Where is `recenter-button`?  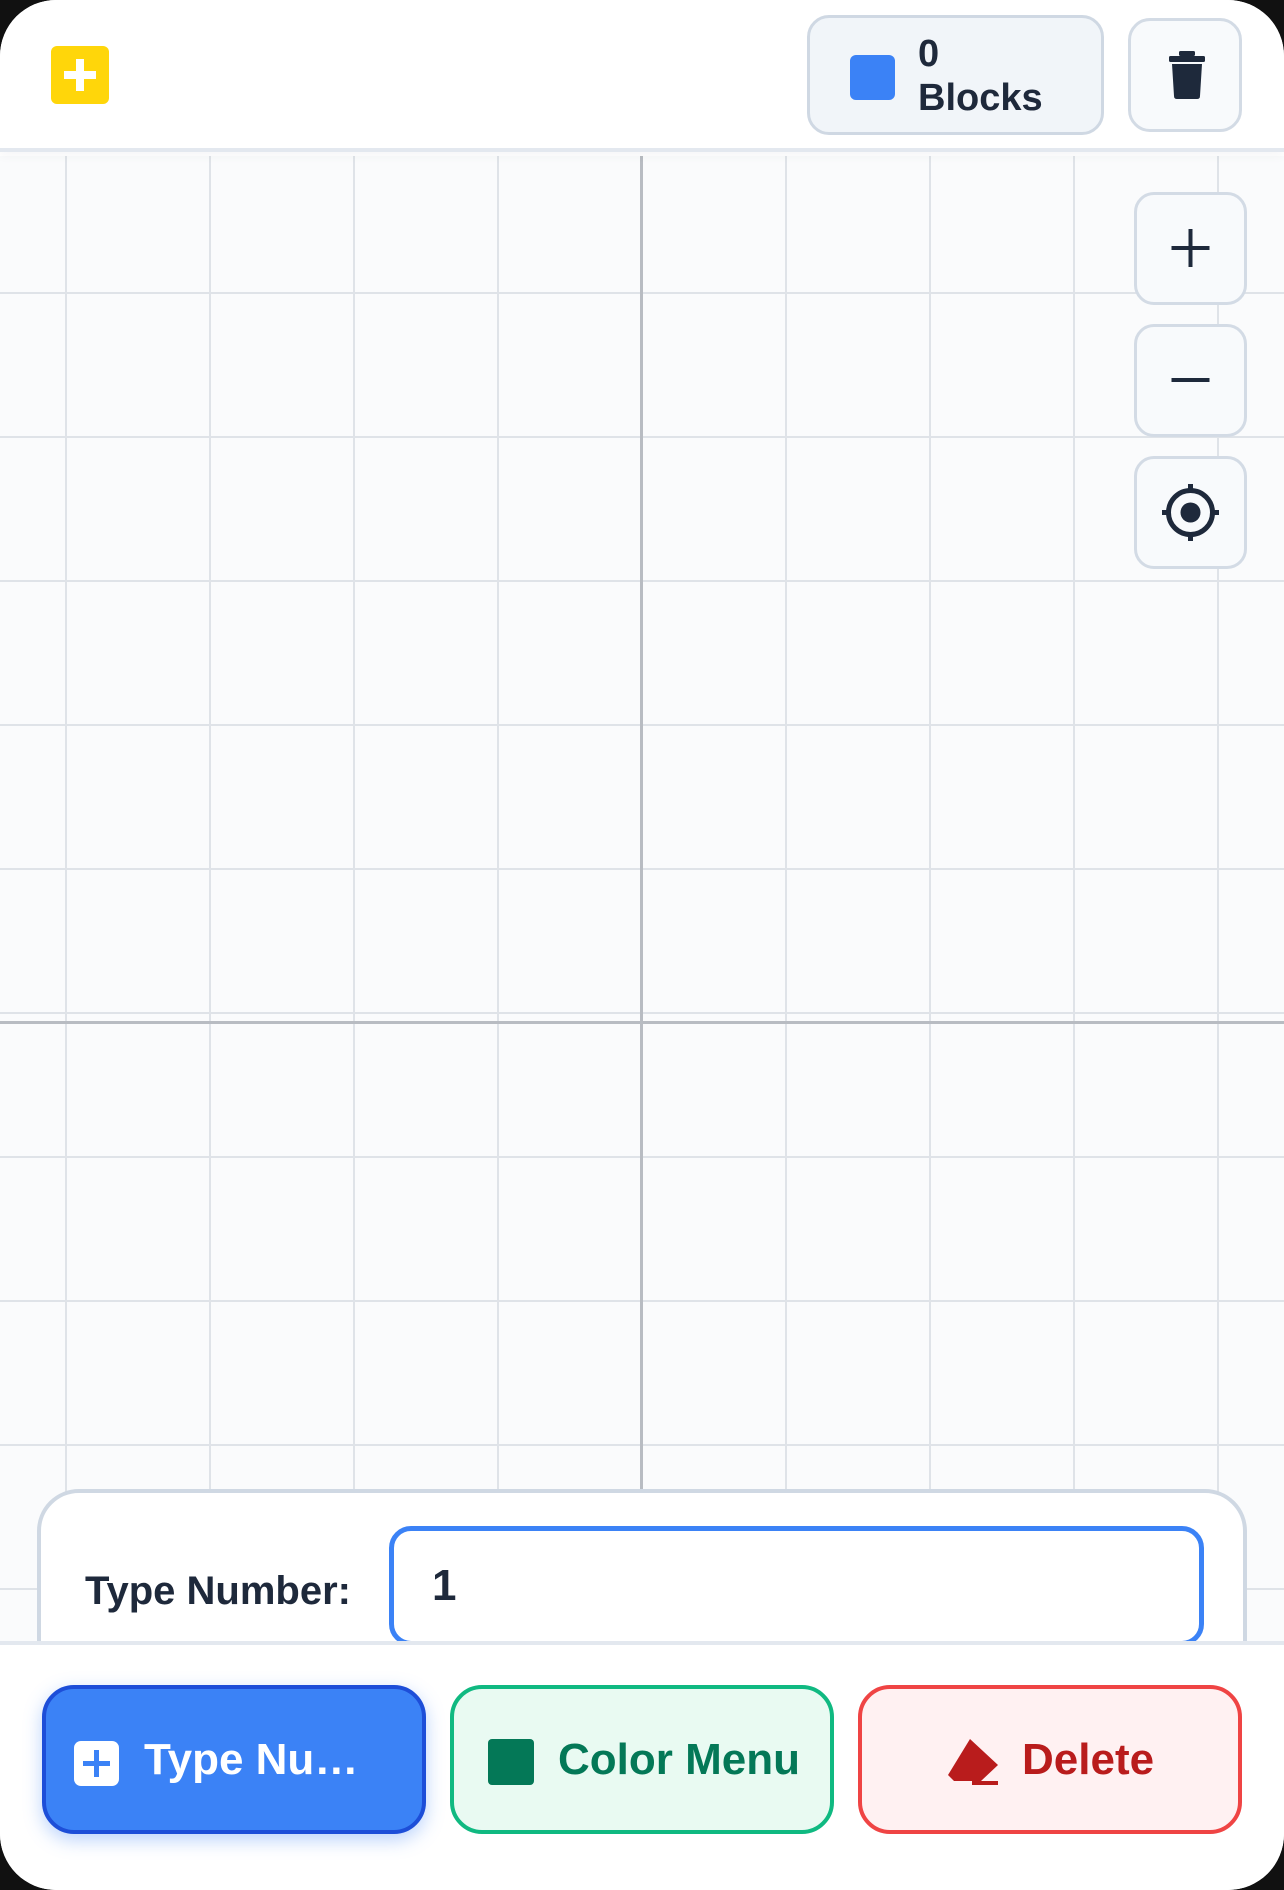 recenter-button is located at coordinates (1190, 512).